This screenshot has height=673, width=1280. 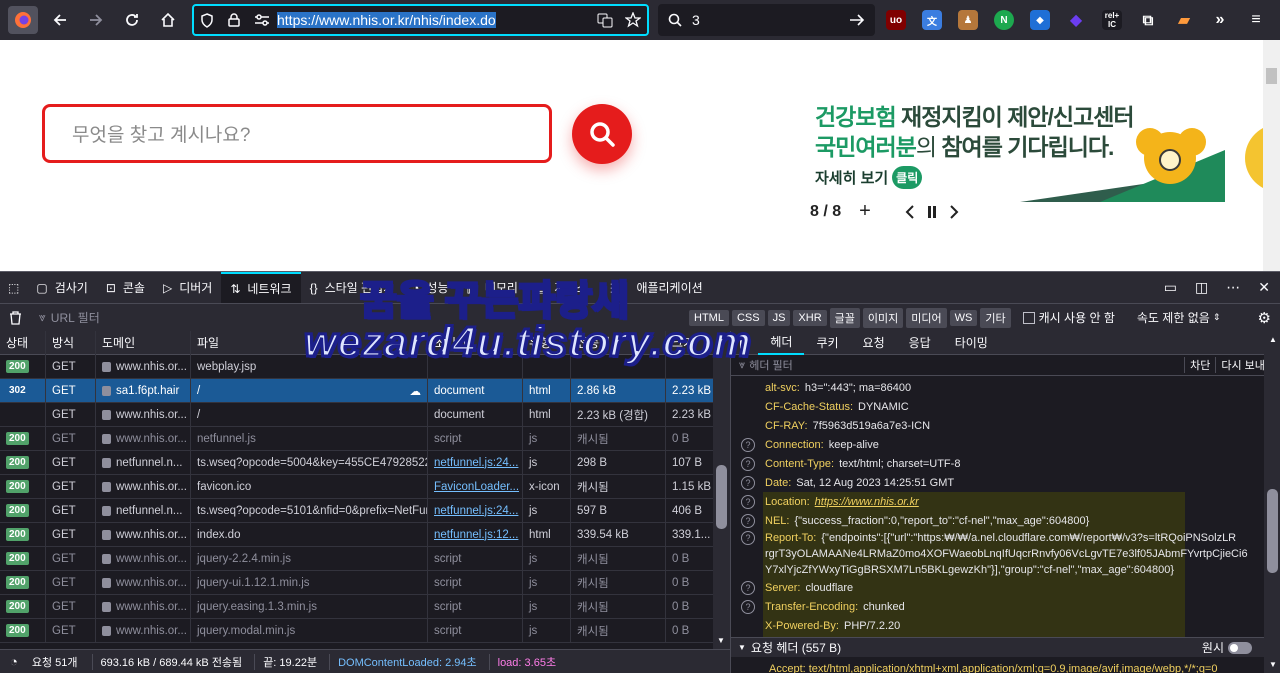 What do you see at coordinates (844, 317) in the screenshot?
I see `filter-fonts: 글꼴` at bounding box center [844, 317].